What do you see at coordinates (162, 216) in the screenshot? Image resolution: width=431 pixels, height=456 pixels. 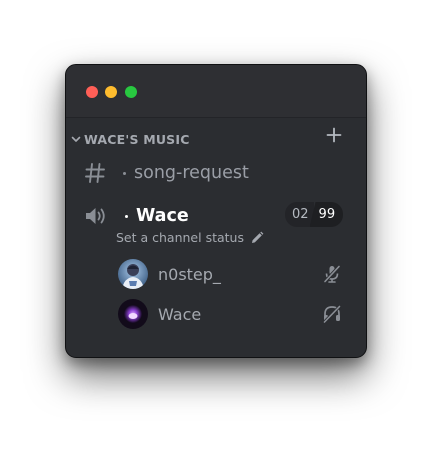 I see `channel-name: Wace` at bounding box center [162, 216].